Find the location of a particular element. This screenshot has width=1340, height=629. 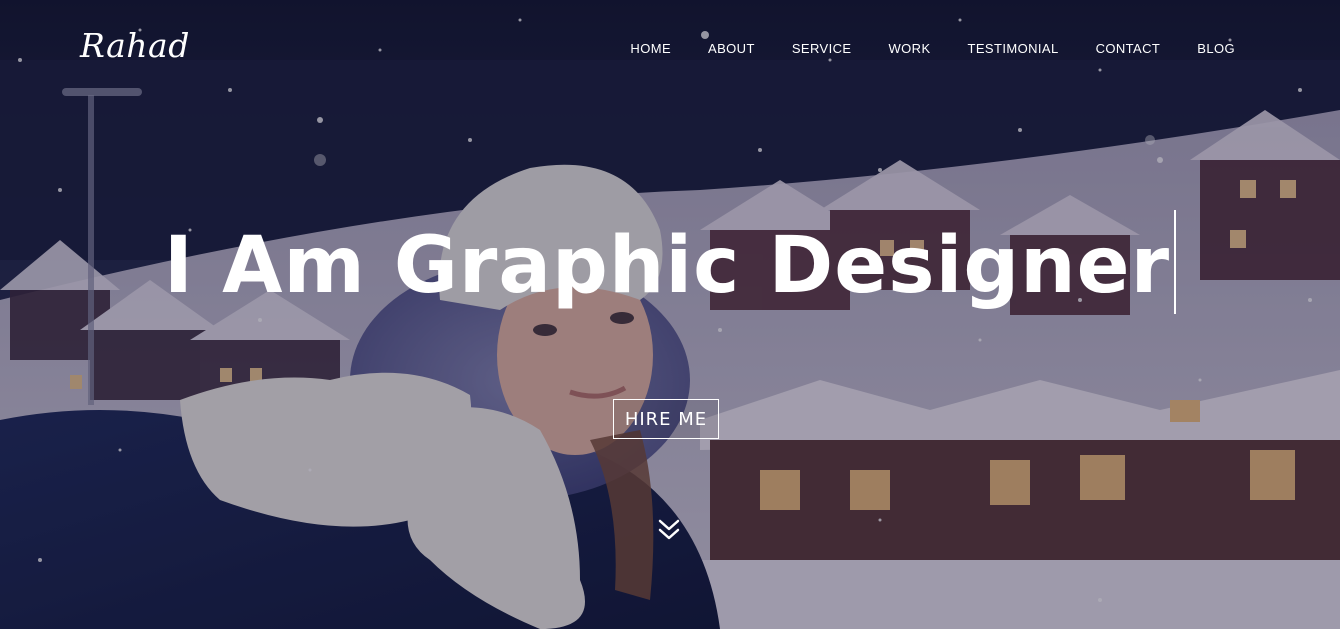

double-chevron-down-icon is located at coordinates (669, 530).